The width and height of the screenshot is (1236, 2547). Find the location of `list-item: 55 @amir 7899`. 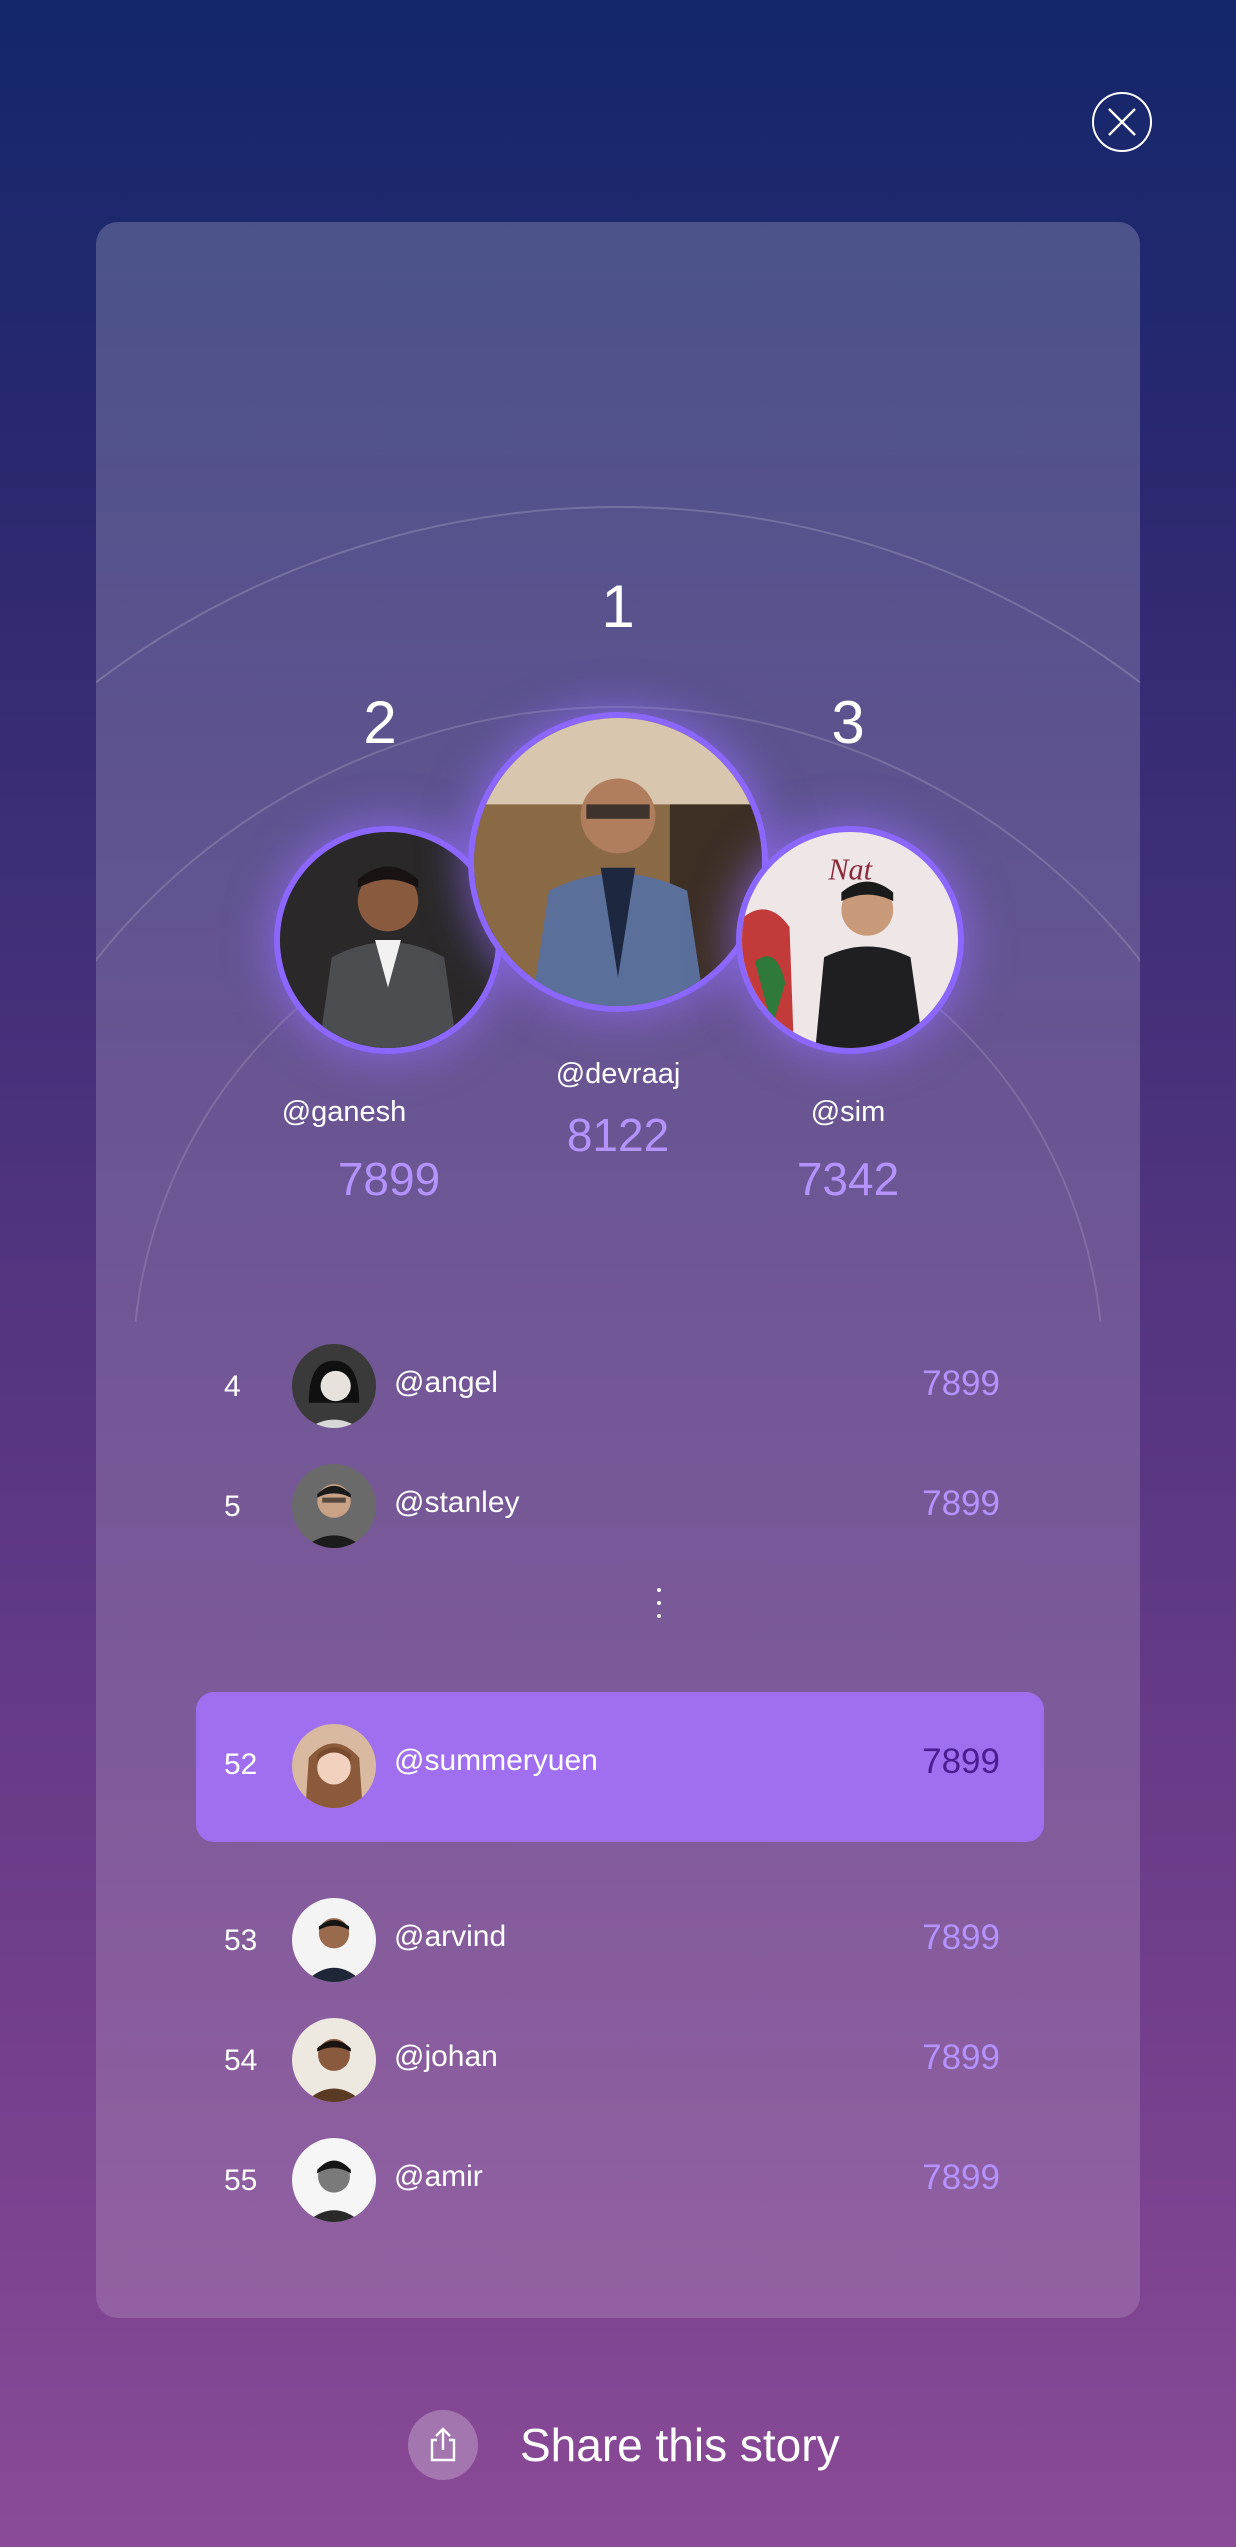

list-item: 55 @amir 7899 is located at coordinates (618, 2180).